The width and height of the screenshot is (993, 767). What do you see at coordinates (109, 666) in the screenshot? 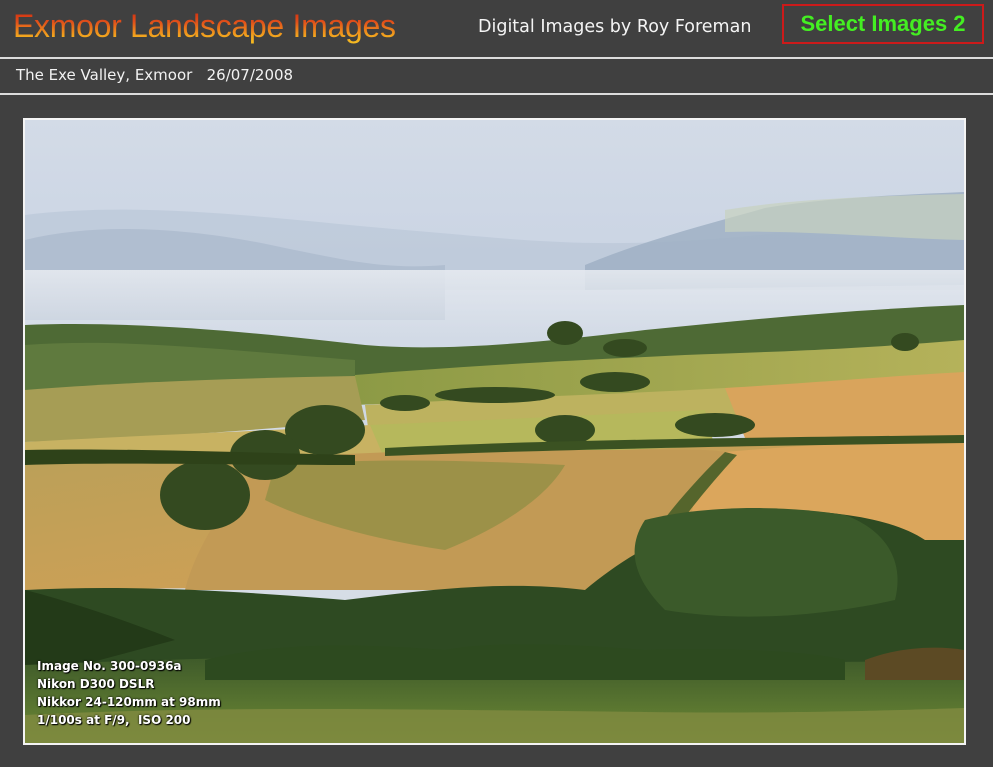
I see `exif-image-number: Image No. 300-0936a` at bounding box center [109, 666].